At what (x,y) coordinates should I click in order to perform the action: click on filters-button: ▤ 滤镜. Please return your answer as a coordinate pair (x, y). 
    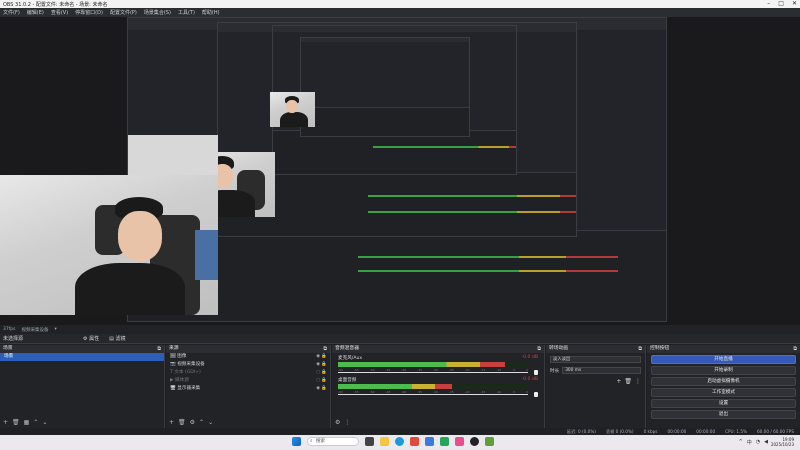
    Looking at the image, I should click on (117, 338).